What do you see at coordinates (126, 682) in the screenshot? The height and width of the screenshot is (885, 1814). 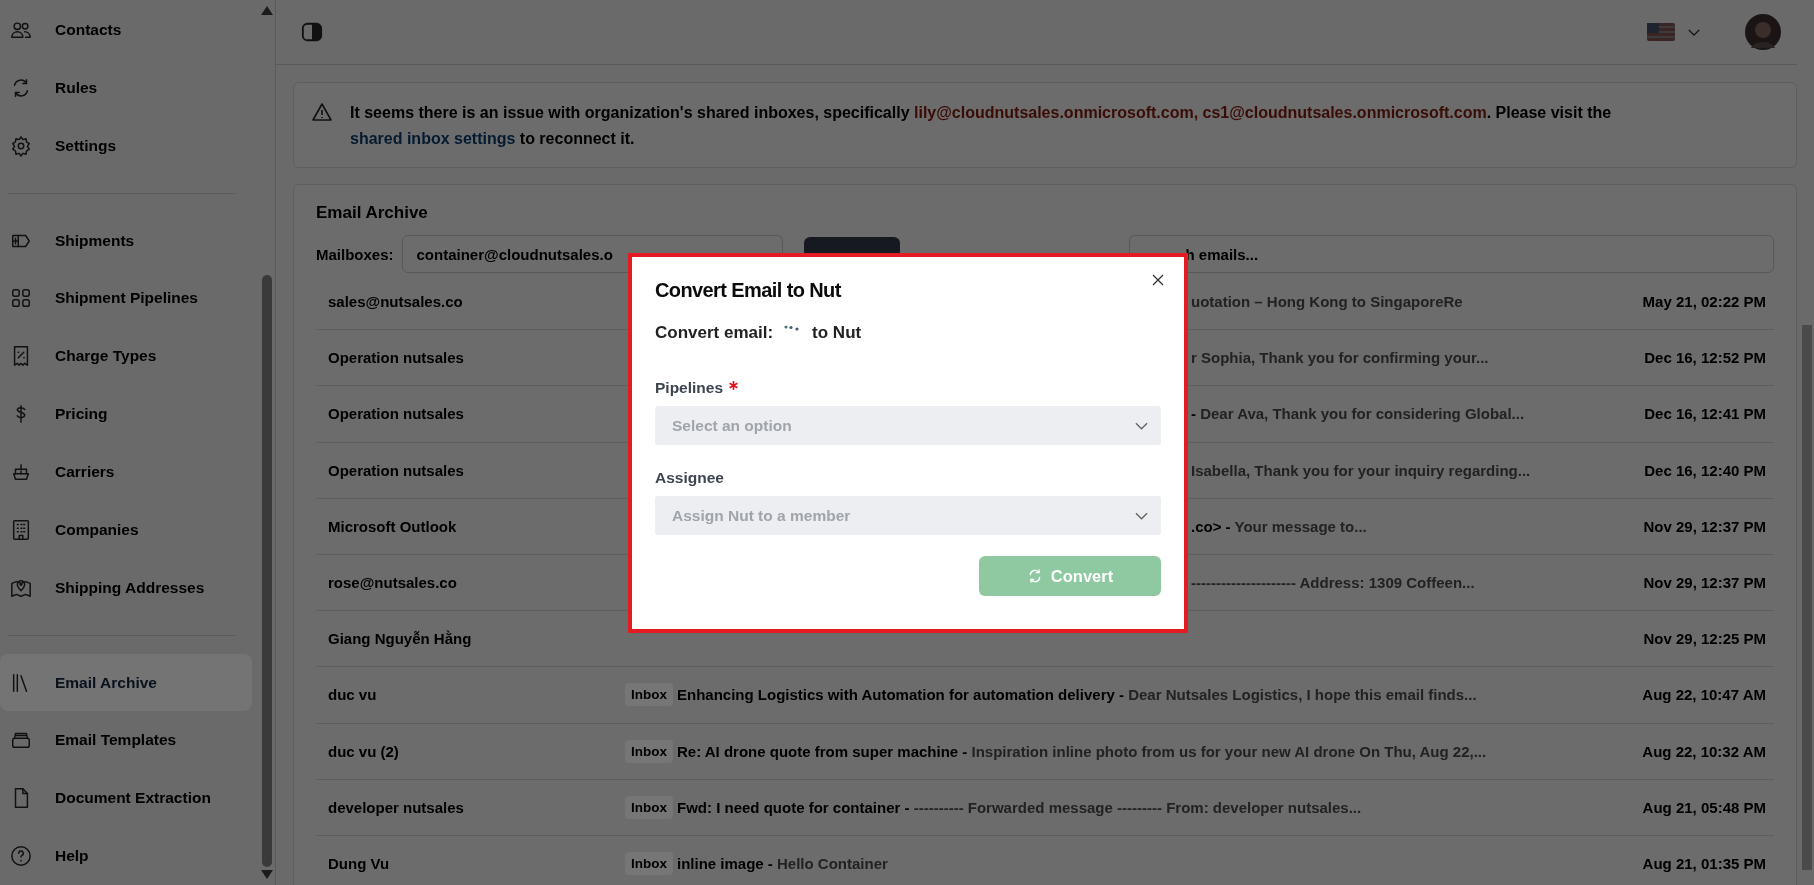 I see `nav-item: Email Archive` at bounding box center [126, 682].